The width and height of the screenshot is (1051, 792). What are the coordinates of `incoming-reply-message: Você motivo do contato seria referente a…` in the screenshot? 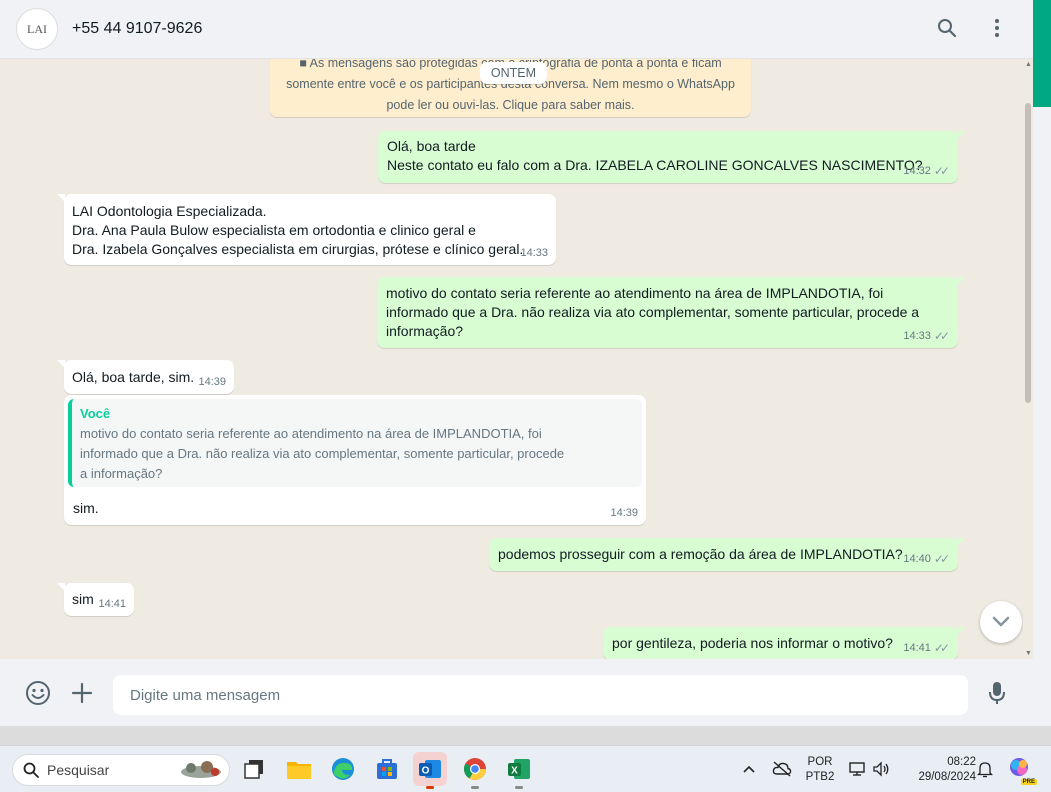 It's located at (355, 460).